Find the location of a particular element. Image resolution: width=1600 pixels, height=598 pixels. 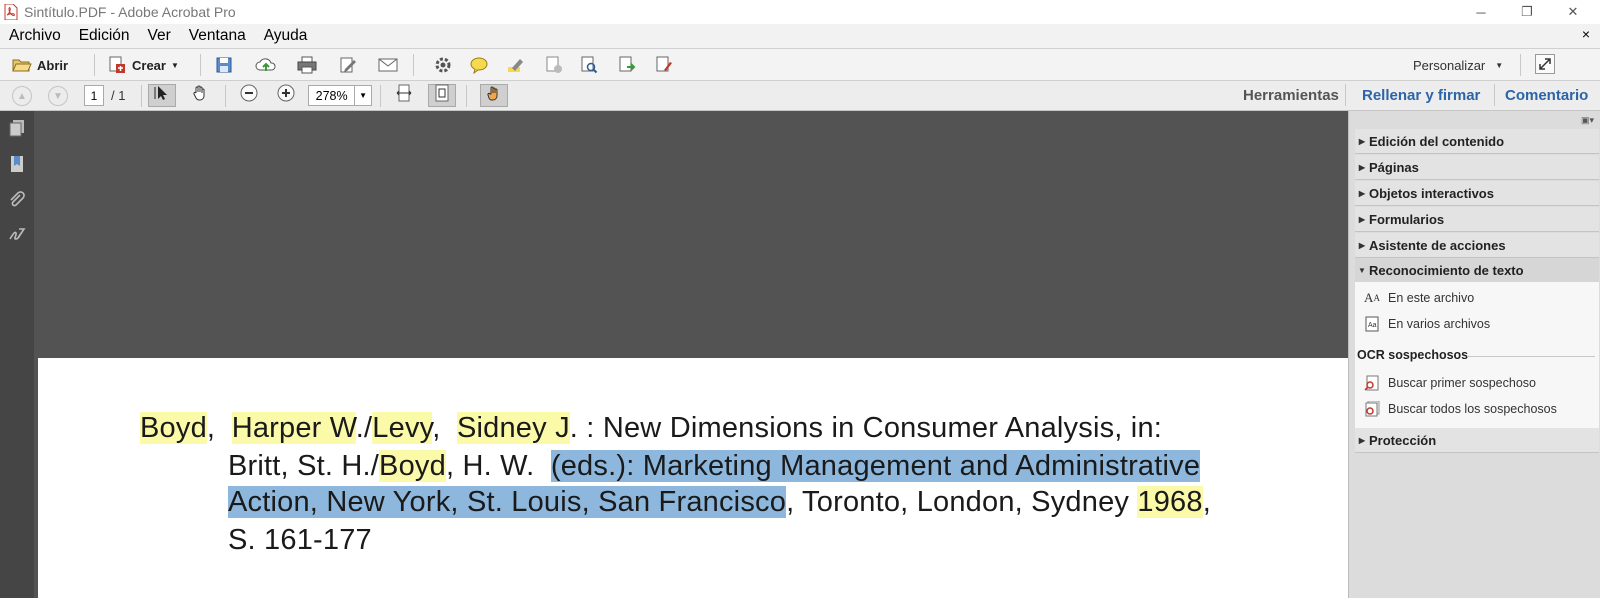

text-run: Britt, St. H./ is located at coordinates (303, 466).